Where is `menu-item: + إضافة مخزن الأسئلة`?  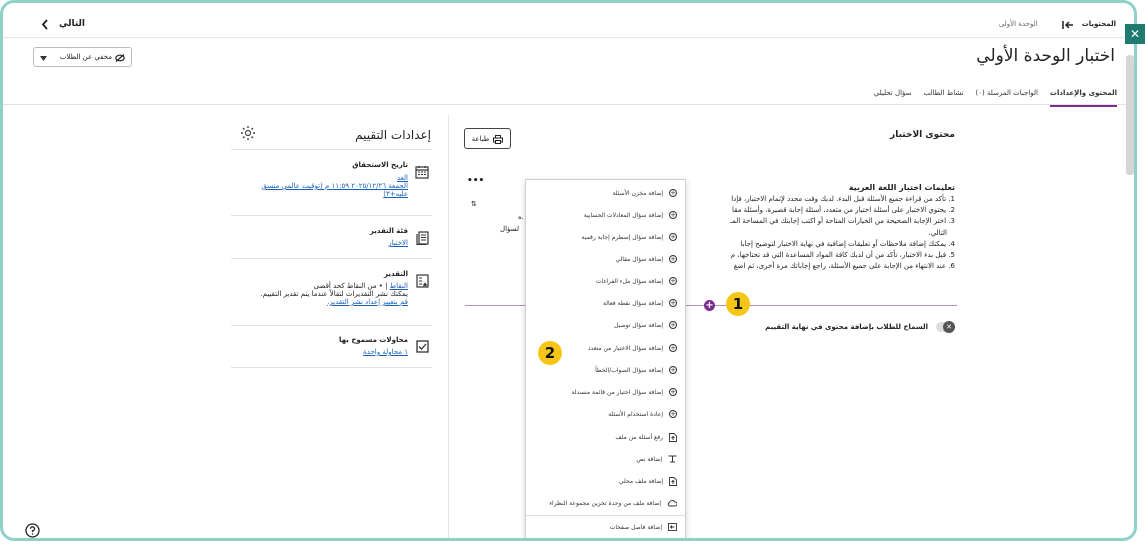 menu-item: + إضافة مخزن الأسئلة is located at coordinates (645, 193).